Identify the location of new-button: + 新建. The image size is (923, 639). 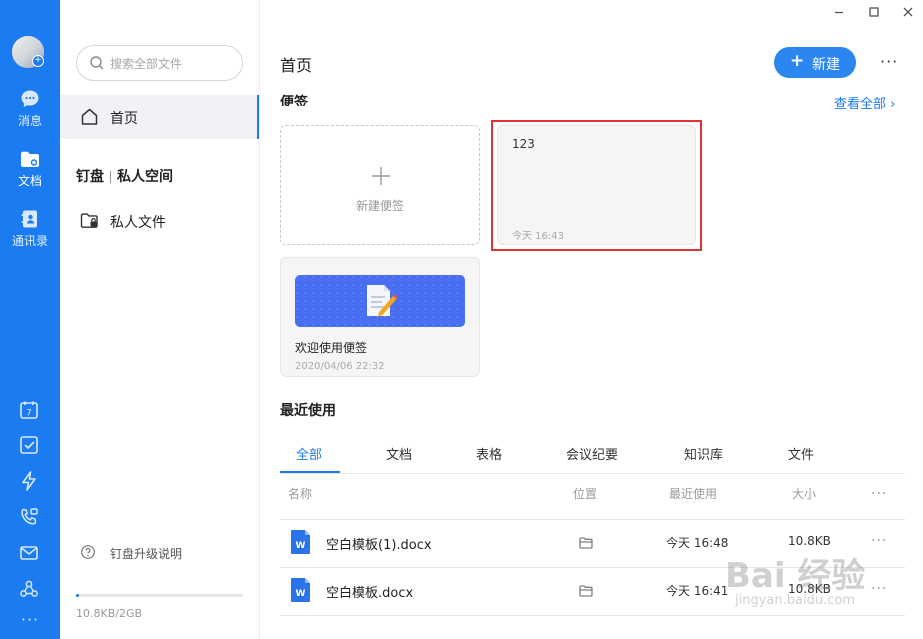
(815, 62).